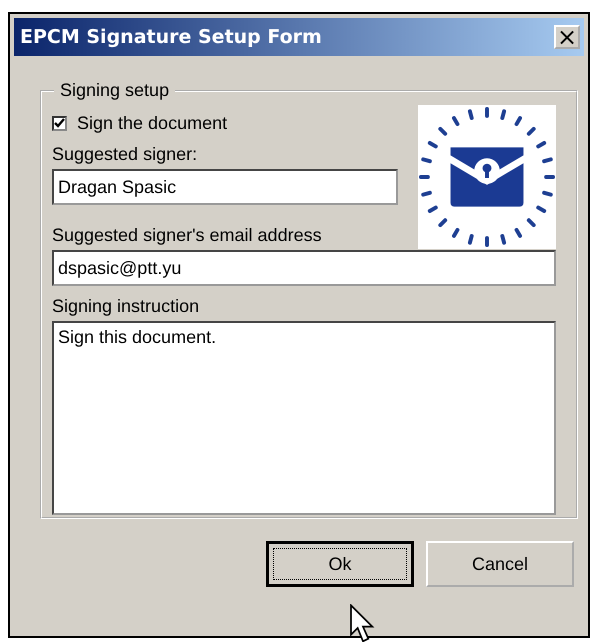 This screenshot has width=597, height=642. I want to click on group-label: Signing setup, so click(114, 90).